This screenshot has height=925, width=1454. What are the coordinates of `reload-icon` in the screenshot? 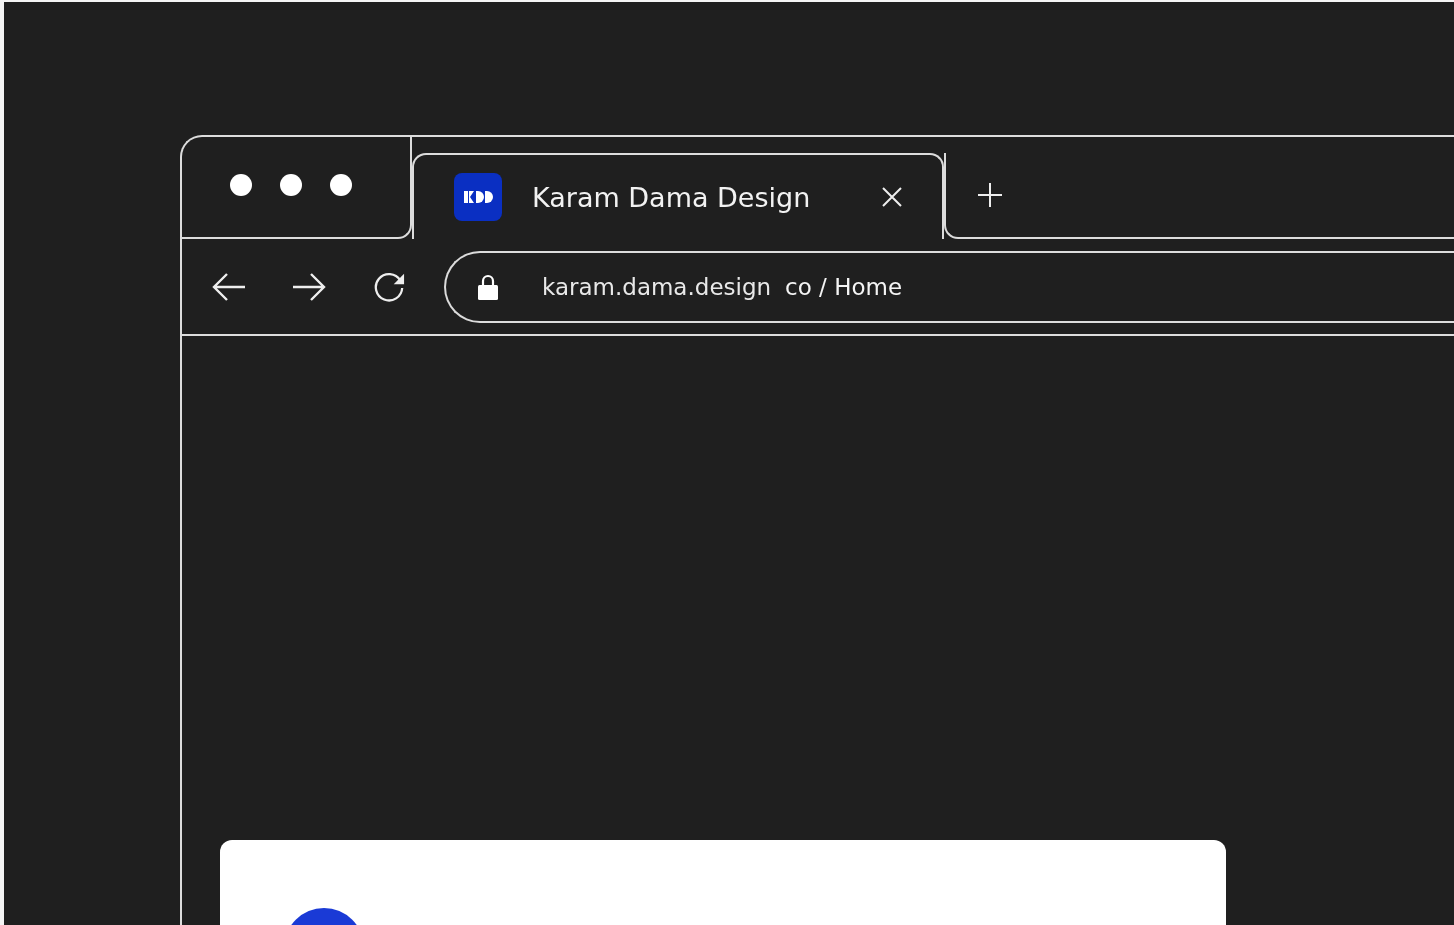 It's located at (389, 286).